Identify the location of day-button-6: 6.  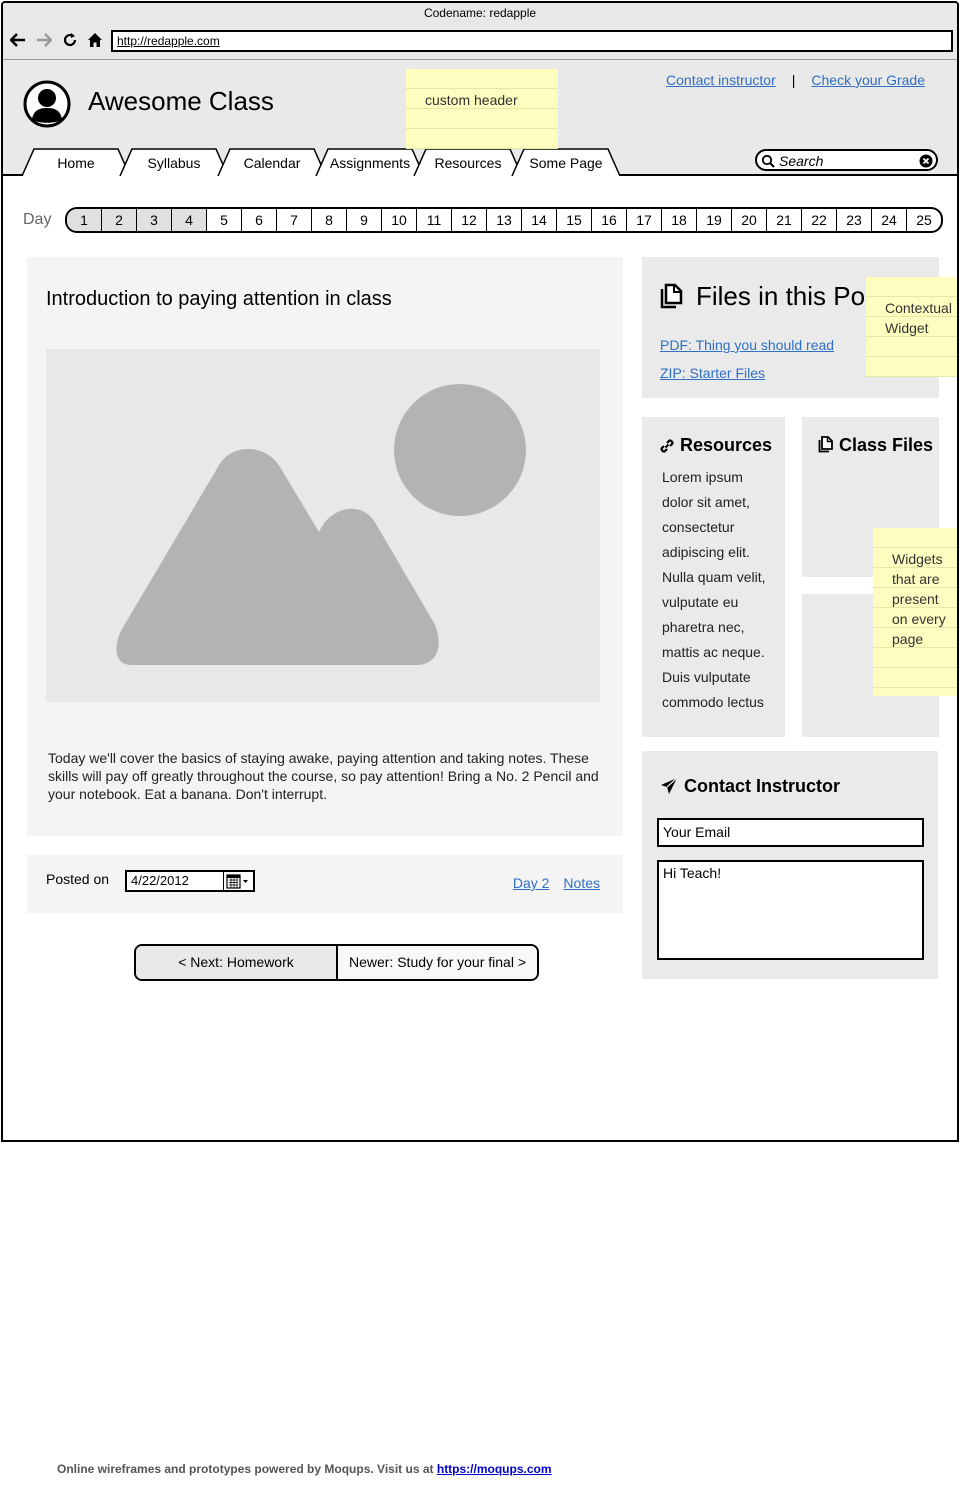
(259, 220).